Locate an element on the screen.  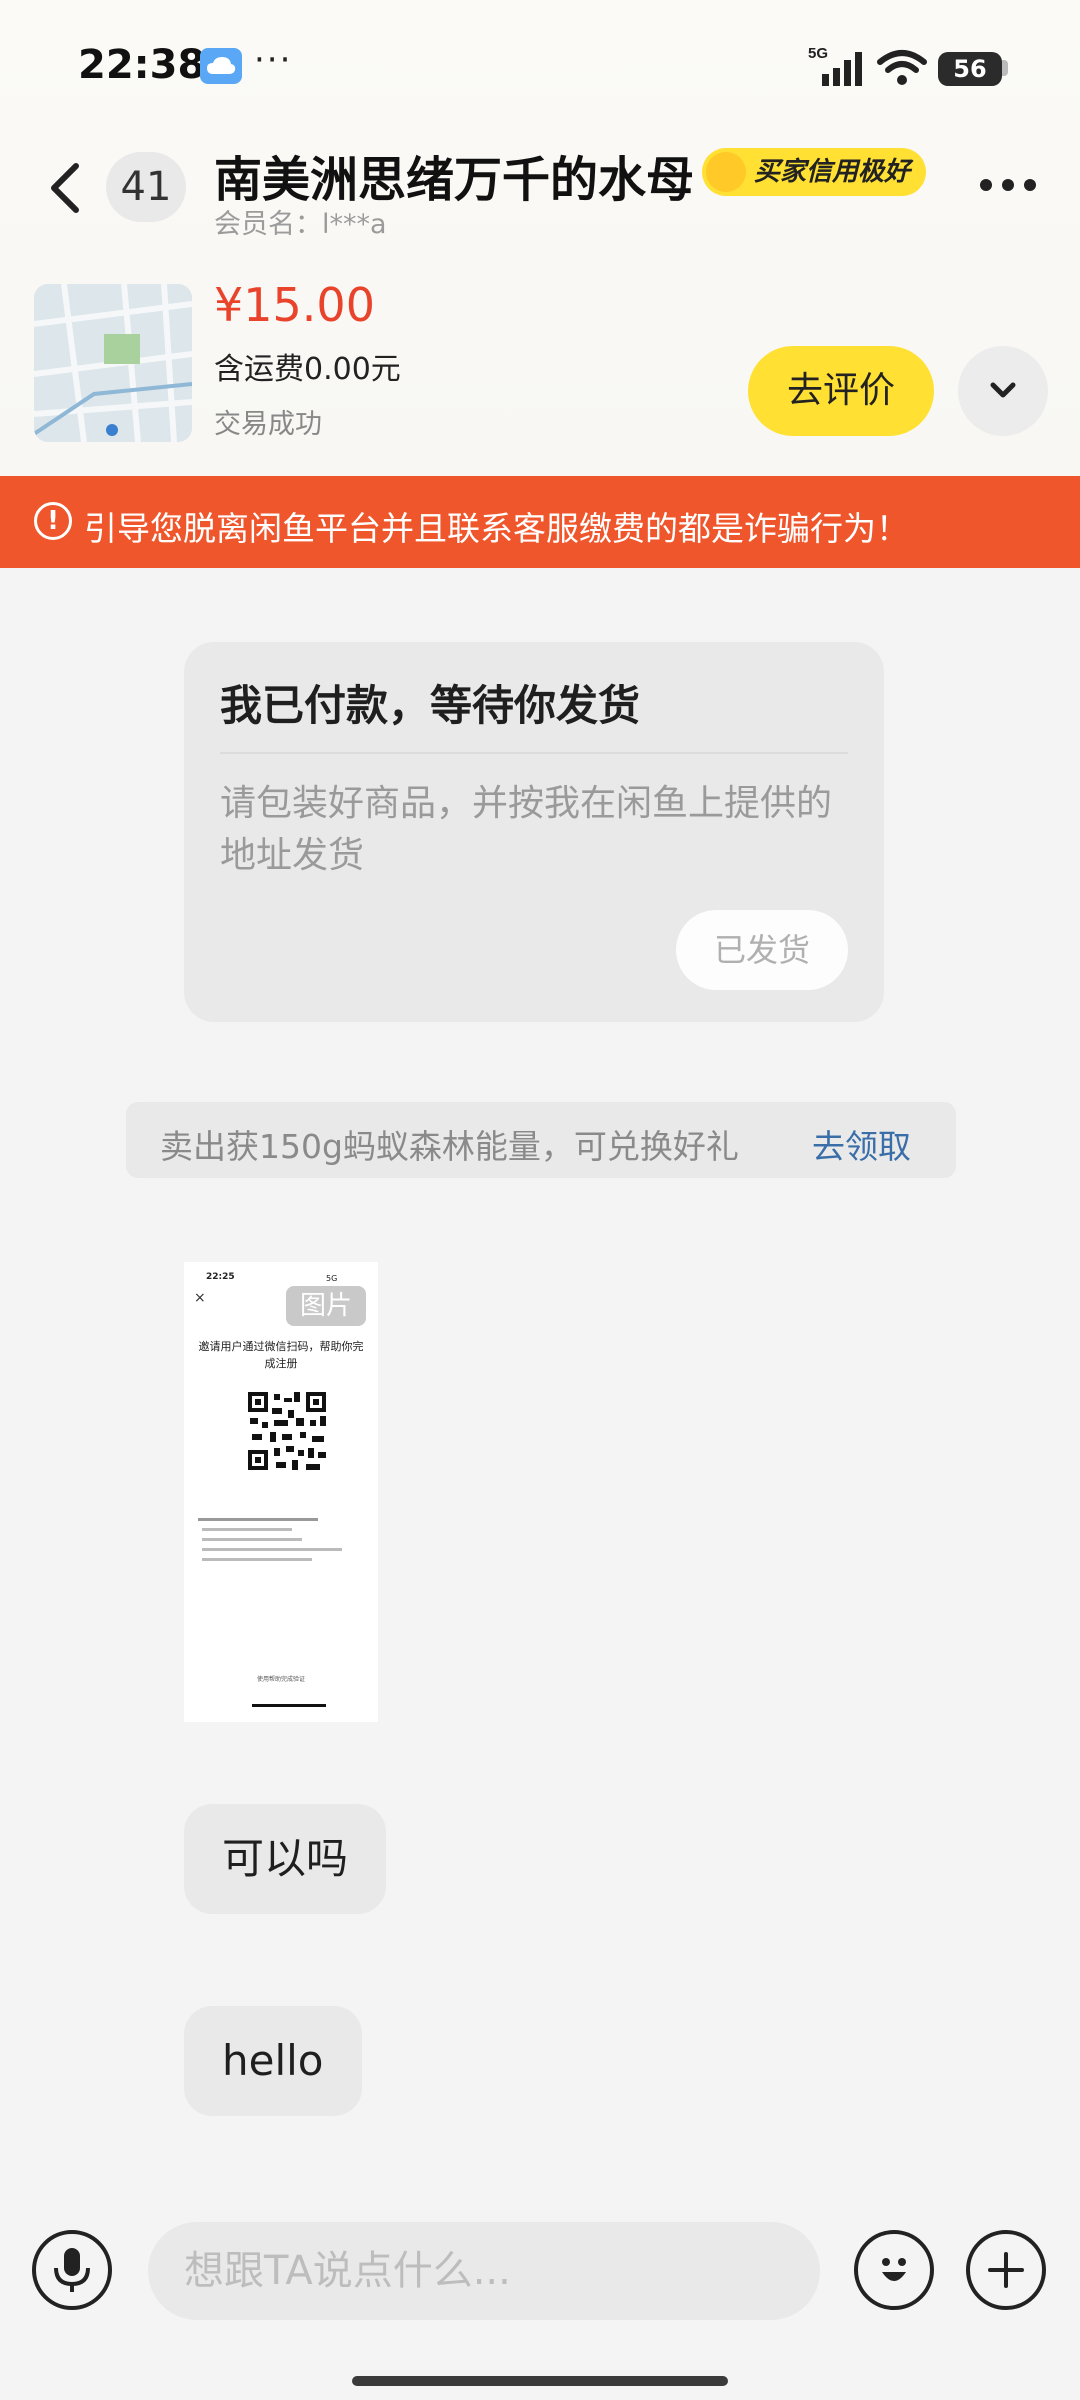
promo-bar: 卖出获150g蚂蚁森林能量，可兑换好礼 去领取 is located at coordinates (541, 1140).